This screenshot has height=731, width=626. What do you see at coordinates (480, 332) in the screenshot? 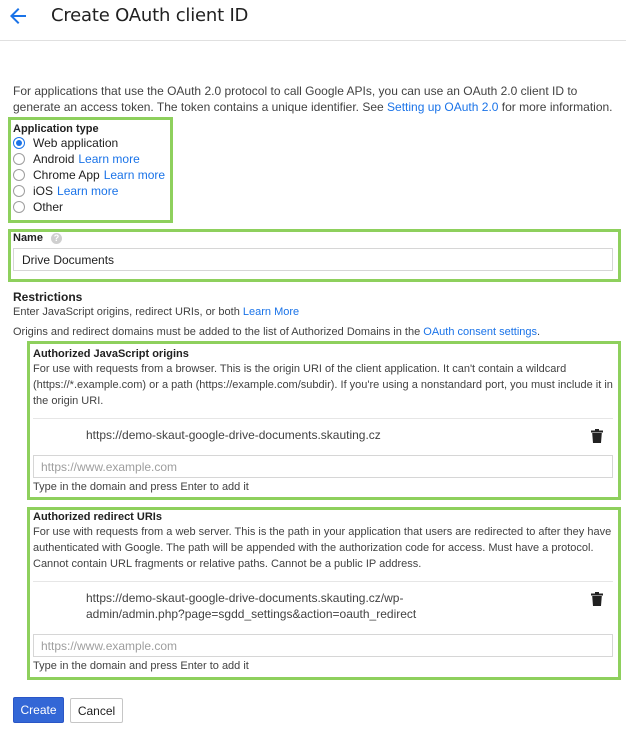
I see `oauth-consent-settings-link: OAuth consent settings` at bounding box center [480, 332].